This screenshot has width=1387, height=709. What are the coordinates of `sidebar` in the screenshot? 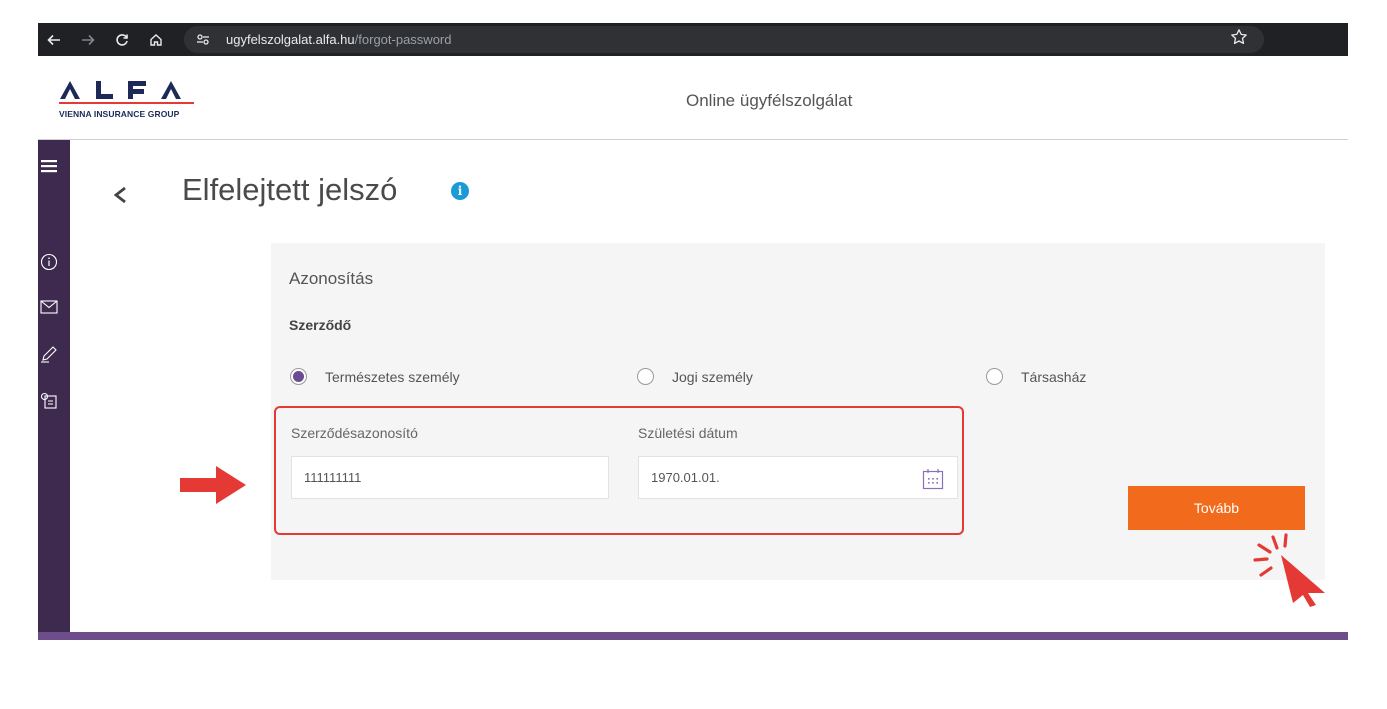 It's located at (54, 390).